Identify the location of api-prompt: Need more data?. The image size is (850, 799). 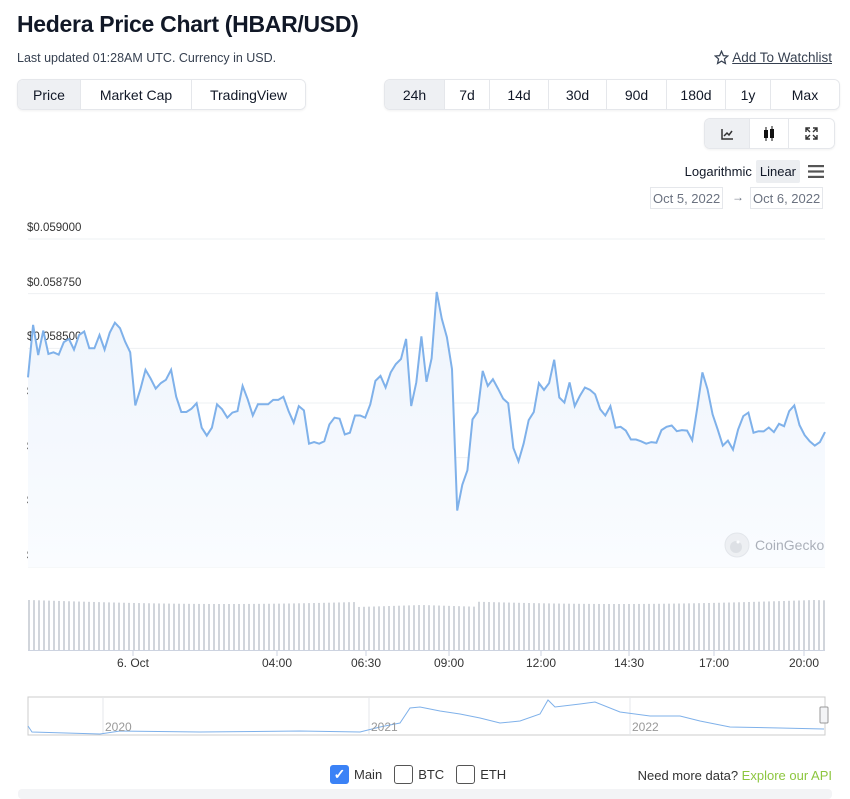
(688, 775).